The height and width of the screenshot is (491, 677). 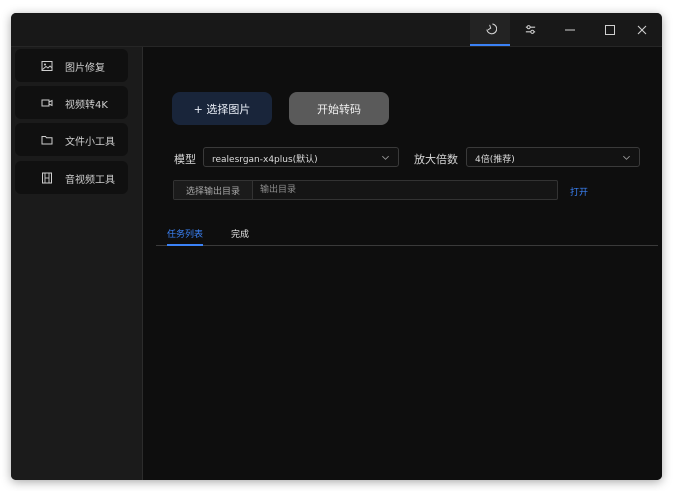 What do you see at coordinates (336, 30) in the screenshot?
I see `title-bar` at bounding box center [336, 30].